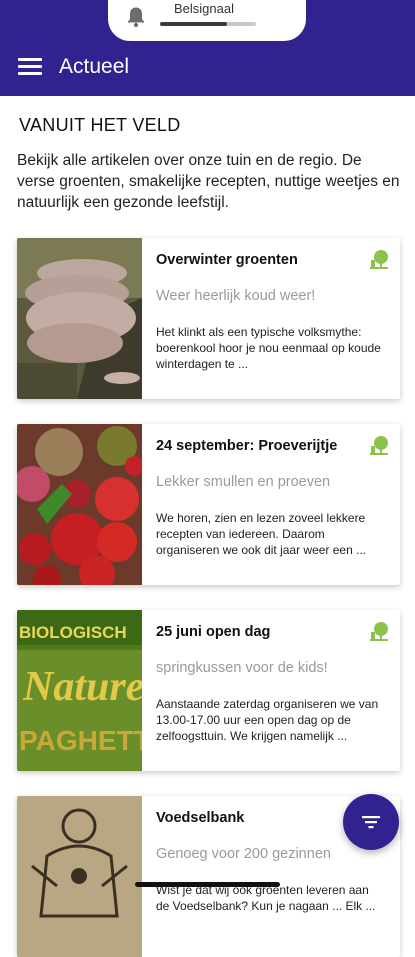 This screenshot has width=415, height=957. I want to click on svg-text: Nature, so click(82, 687).